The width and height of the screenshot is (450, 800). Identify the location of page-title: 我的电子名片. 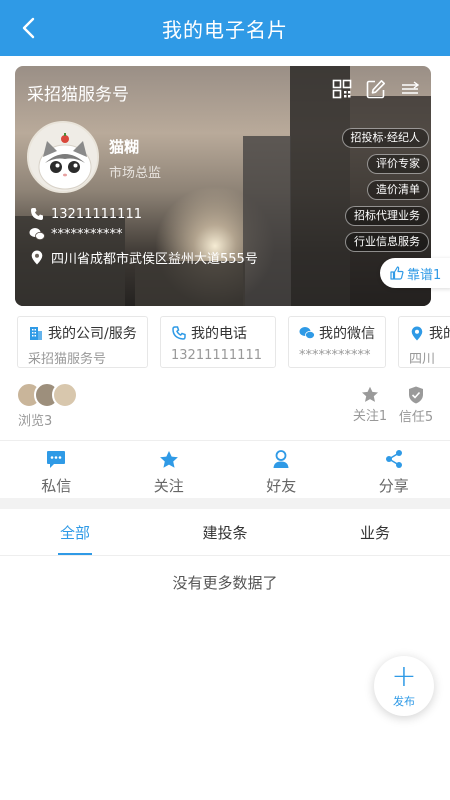
(225, 29).